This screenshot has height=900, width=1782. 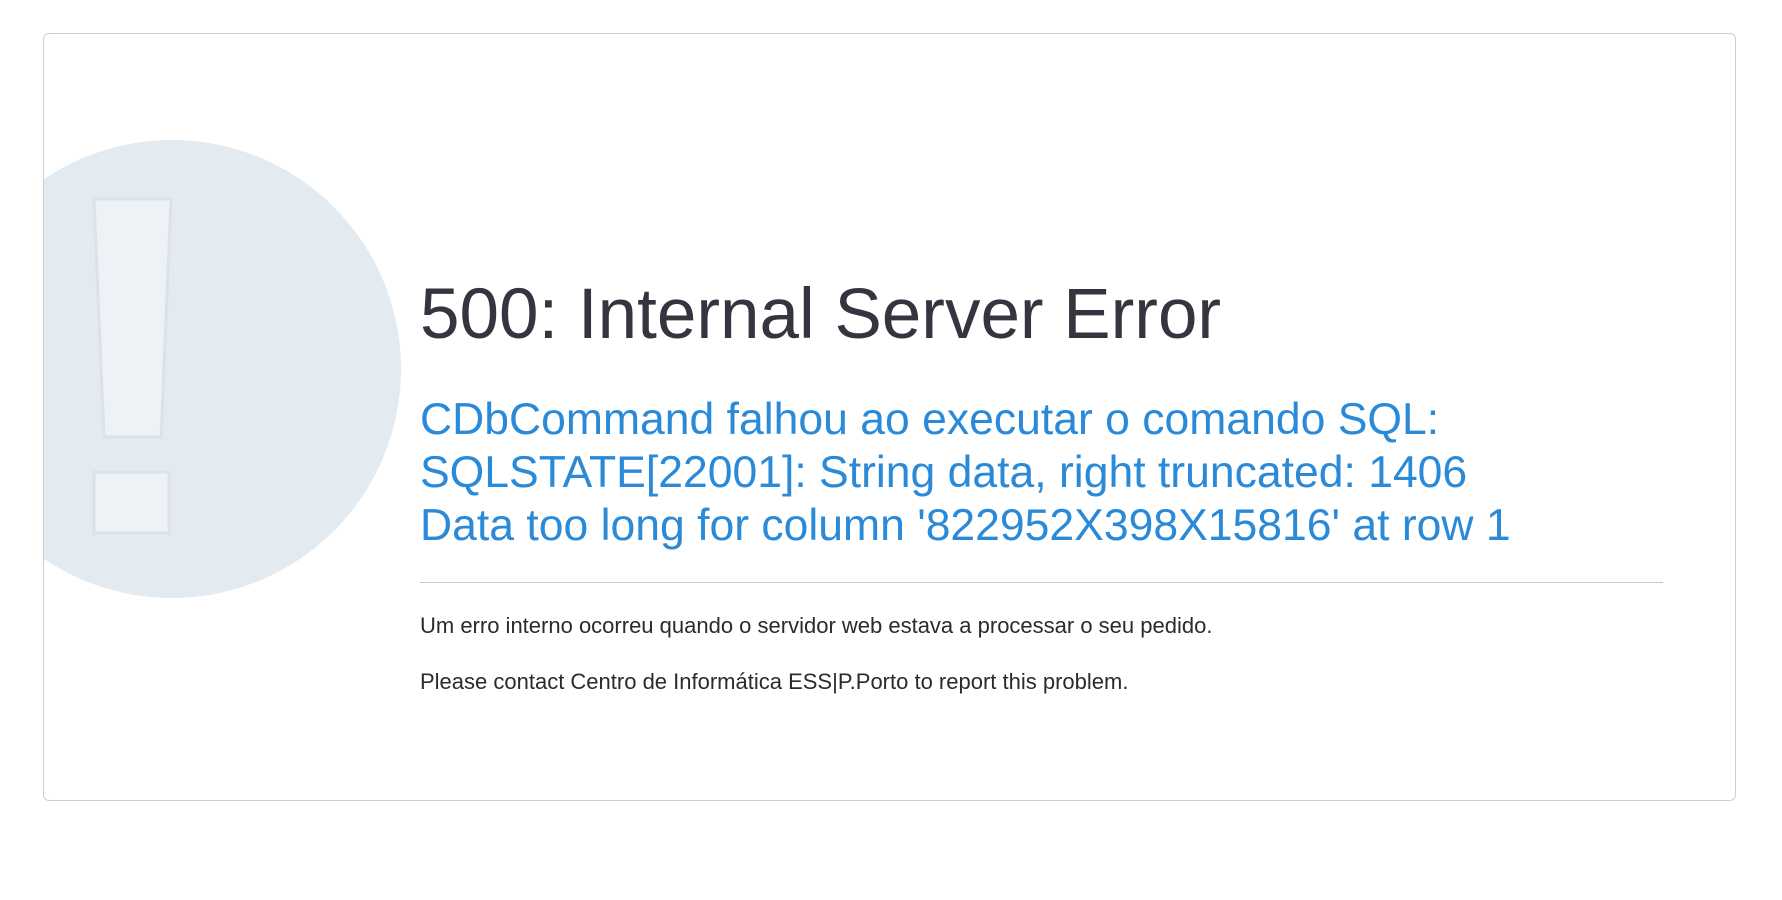 What do you see at coordinates (1041, 583) in the screenshot?
I see `divider` at bounding box center [1041, 583].